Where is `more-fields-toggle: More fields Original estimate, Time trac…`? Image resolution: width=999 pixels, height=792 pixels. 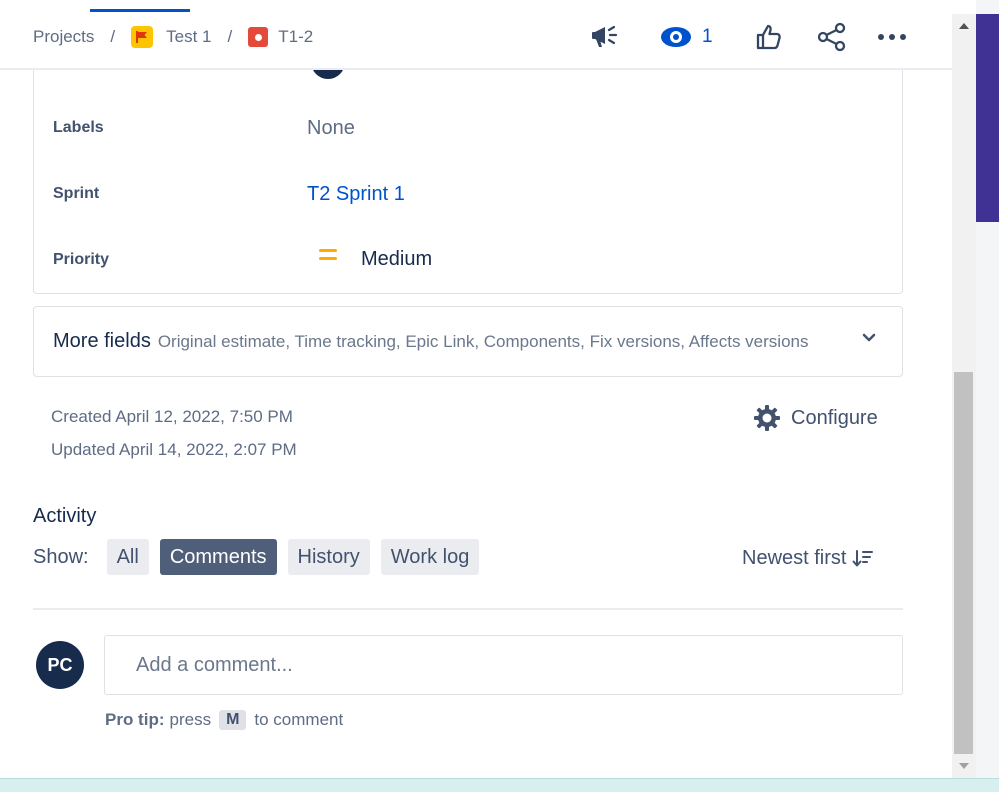 more-fields-toggle: More fields Original estimate, Time trac… is located at coordinates (468, 341).